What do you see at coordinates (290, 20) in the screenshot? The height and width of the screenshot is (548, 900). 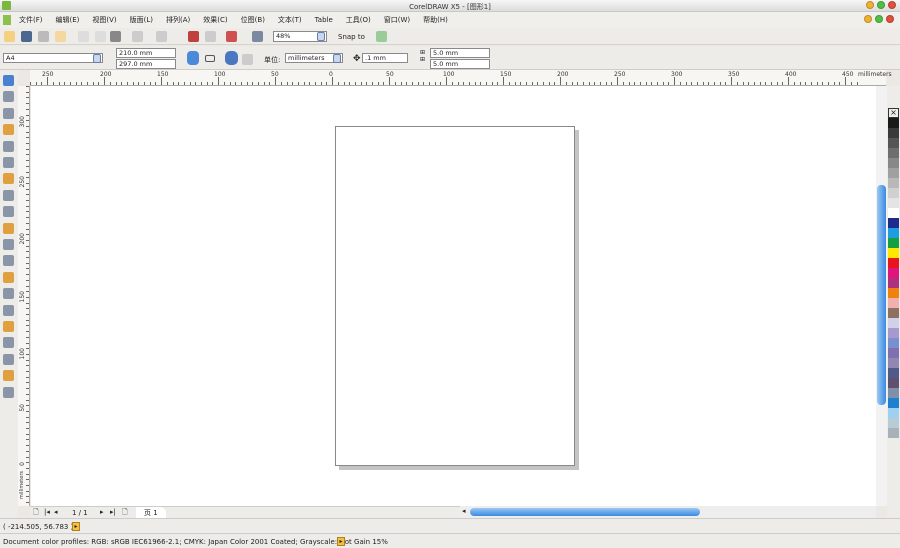 I see `menu-item: 文本(T)` at bounding box center [290, 20].